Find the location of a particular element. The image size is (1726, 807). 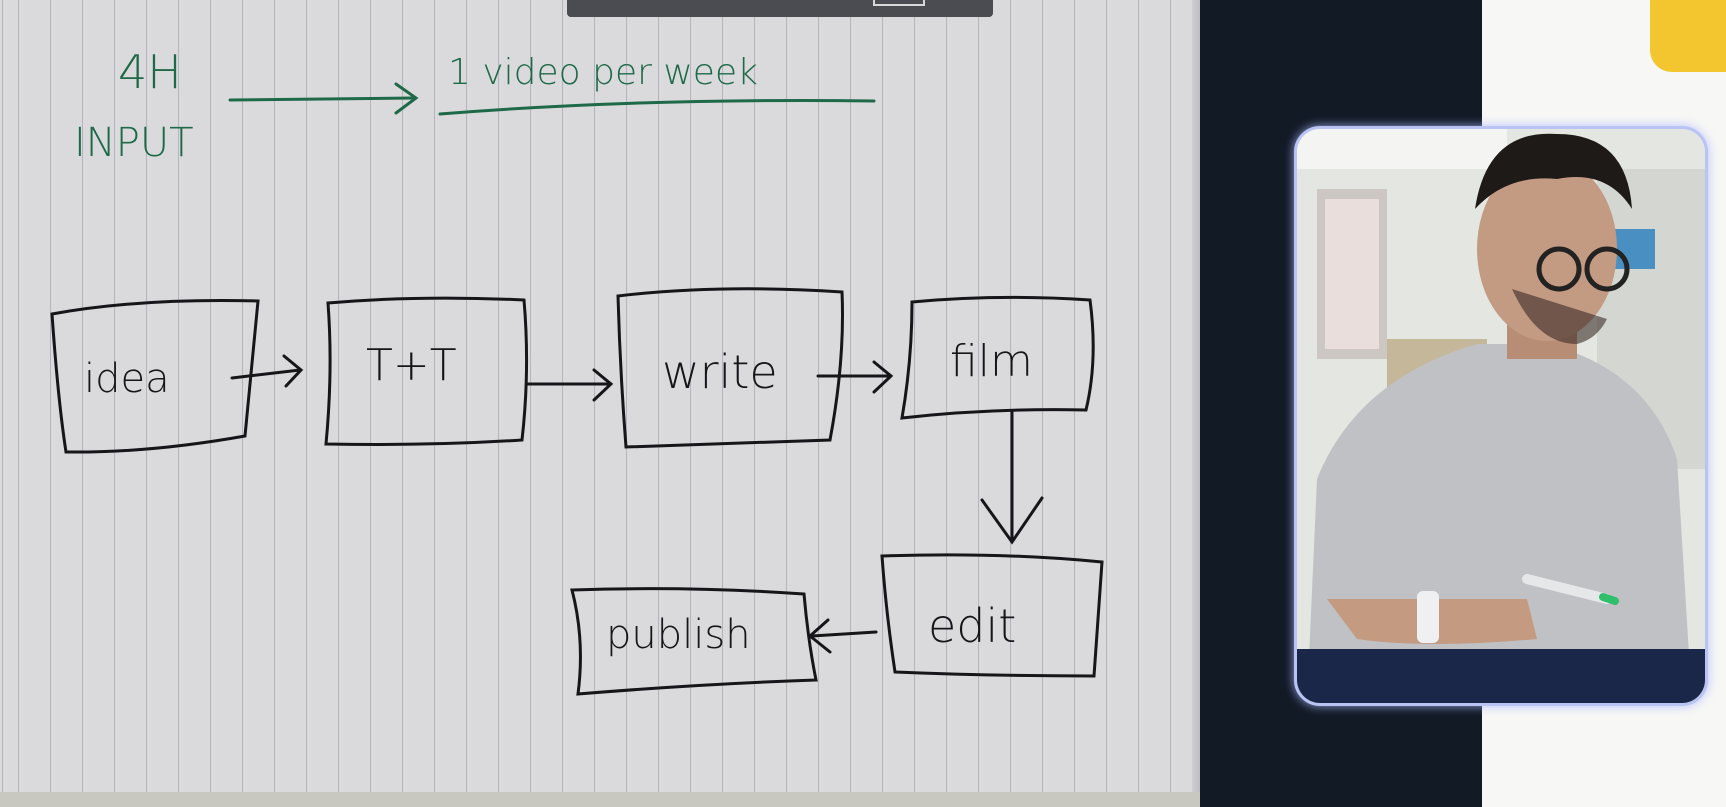

step-label-film: film is located at coordinates (991, 361).